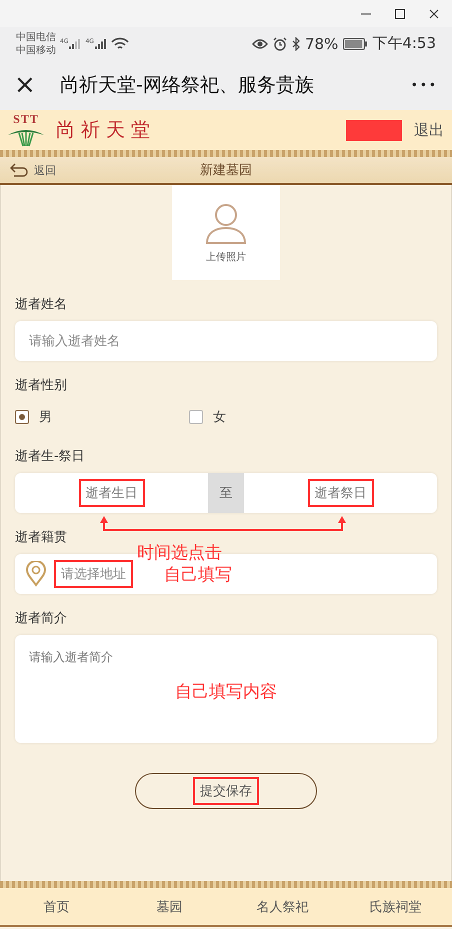 This screenshot has height=929, width=452. Describe the element at coordinates (93, 574) in the screenshot. I see `placeholder-text: 请选择地址` at that location.